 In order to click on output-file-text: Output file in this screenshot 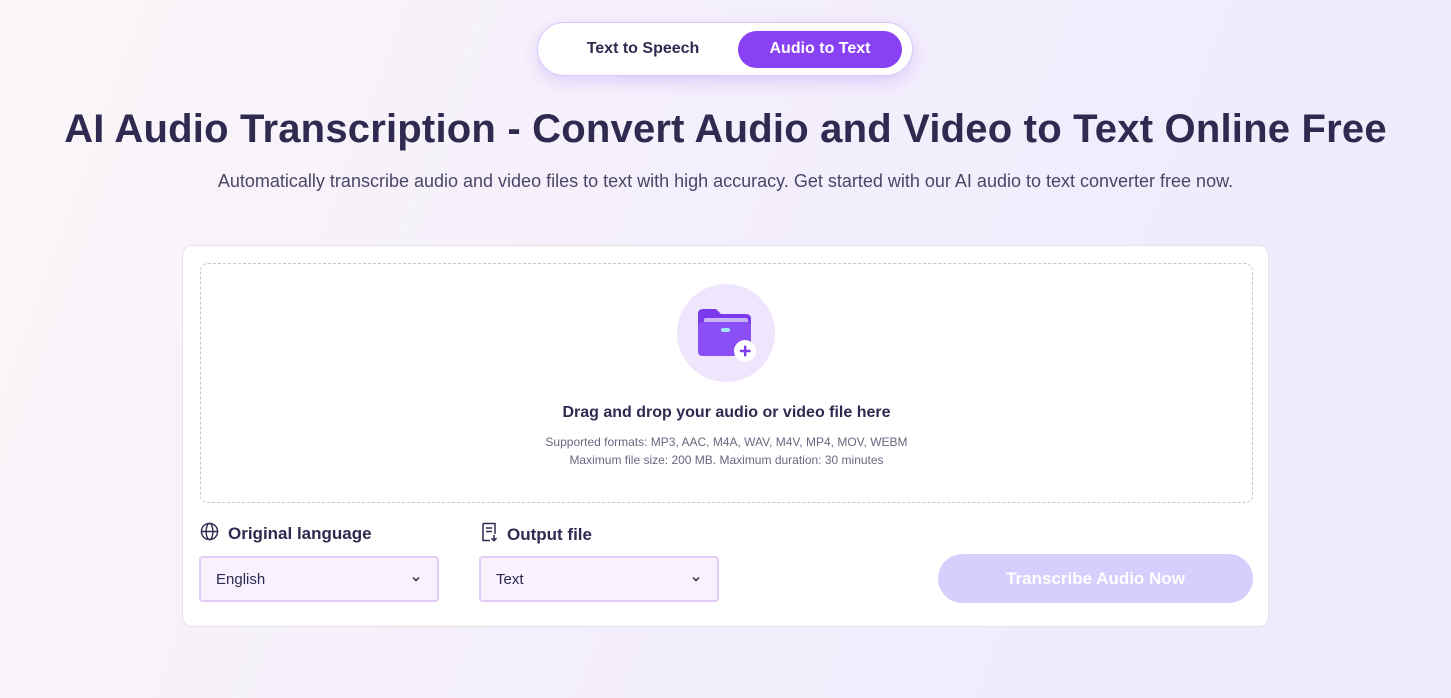, I will do `click(549, 534)`.